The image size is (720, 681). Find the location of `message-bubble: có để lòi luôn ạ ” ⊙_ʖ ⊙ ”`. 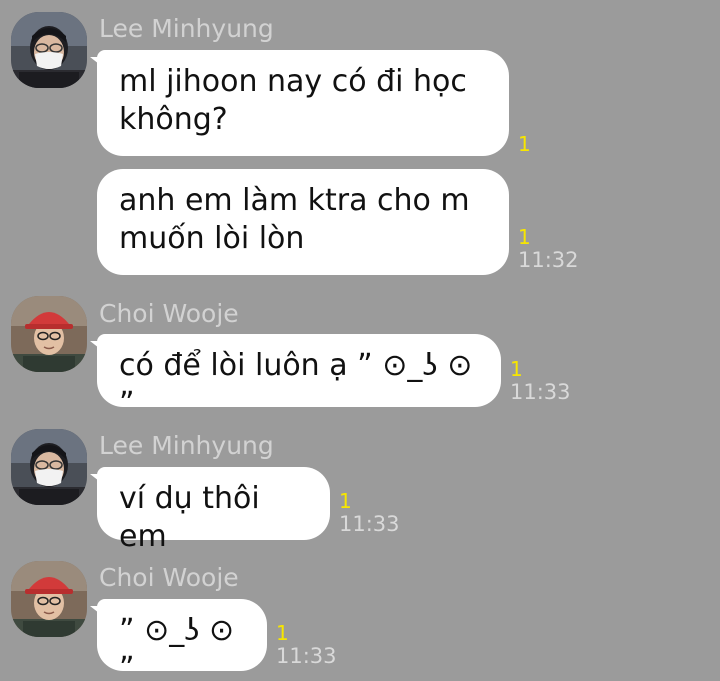

message-bubble: có để lòi luôn ạ ” ⊙_ʖ ⊙ ” is located at coordinates (299, 377).